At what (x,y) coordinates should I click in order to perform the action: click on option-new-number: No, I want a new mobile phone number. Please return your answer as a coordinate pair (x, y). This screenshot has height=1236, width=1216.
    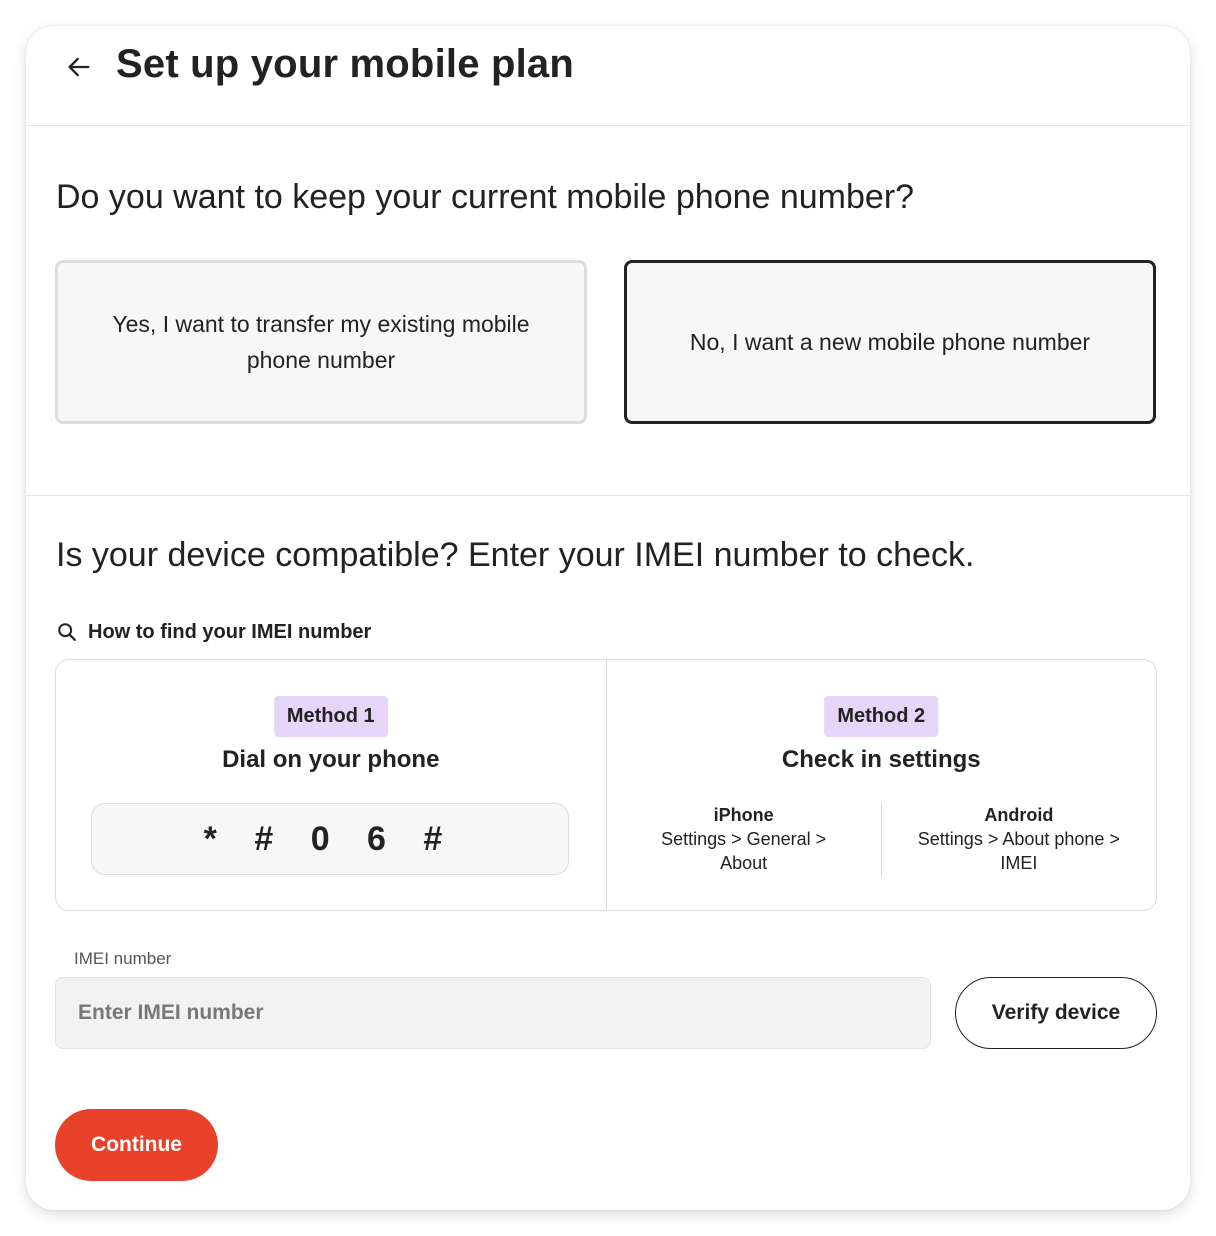
    Looking at the image, I should click on (890, 342).